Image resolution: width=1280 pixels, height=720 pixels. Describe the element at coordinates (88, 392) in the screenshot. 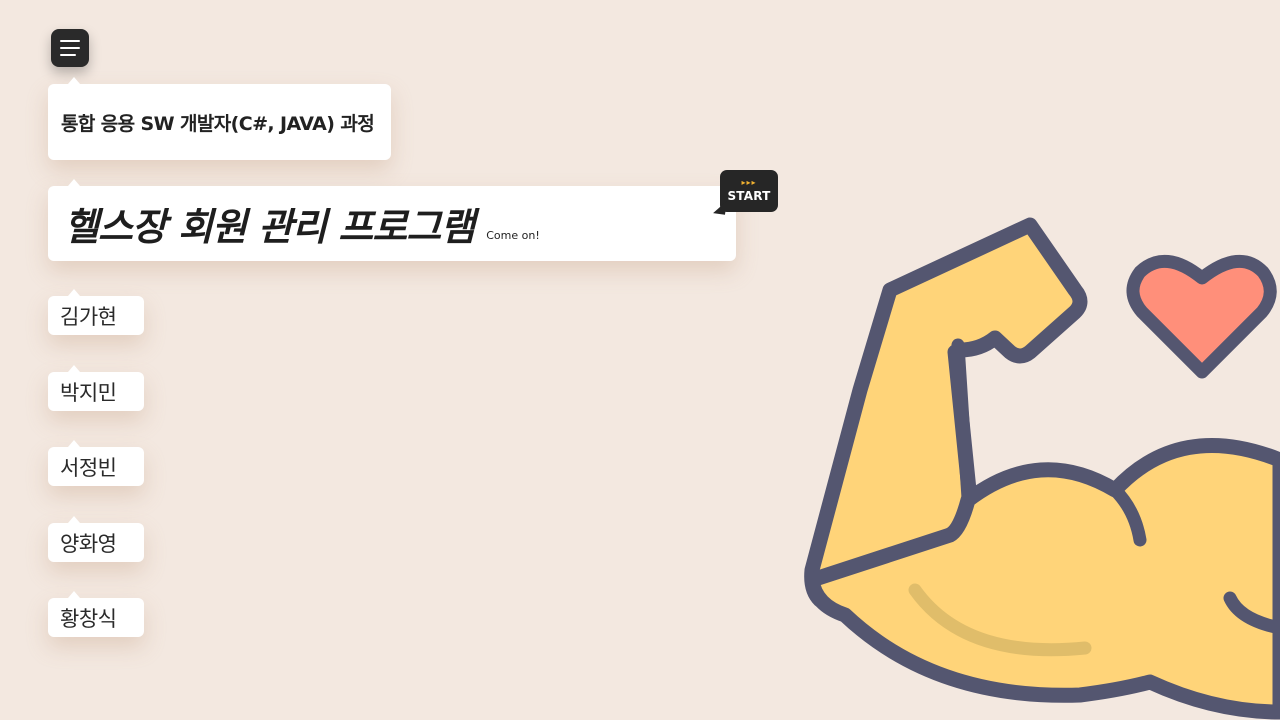

I see `member-name: 박지민` at that location.